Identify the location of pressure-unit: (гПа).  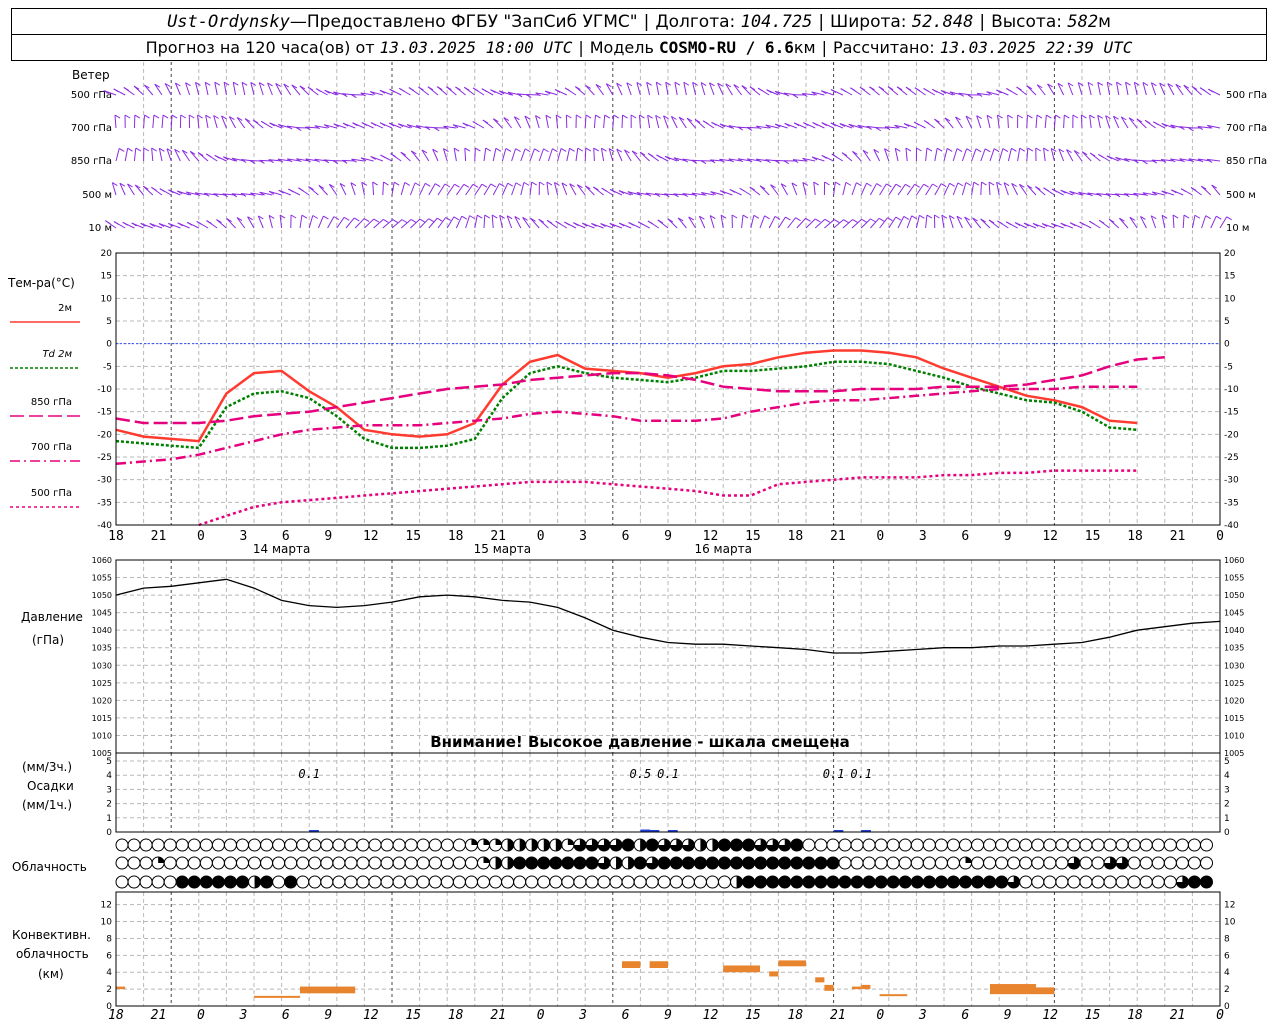
(48, 640).